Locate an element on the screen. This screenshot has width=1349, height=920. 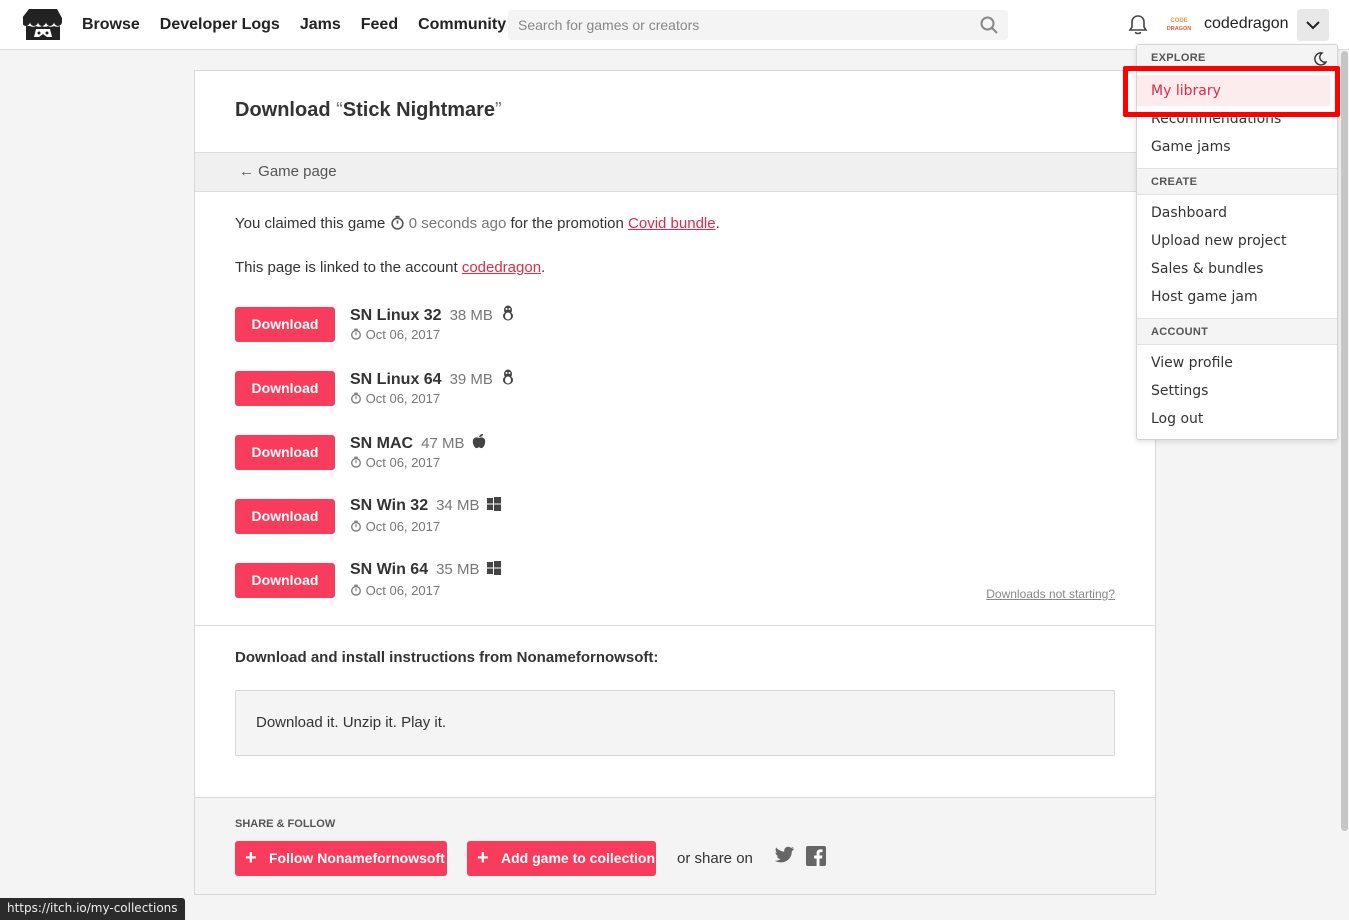
search-icon is located at coordinates (989, 25).